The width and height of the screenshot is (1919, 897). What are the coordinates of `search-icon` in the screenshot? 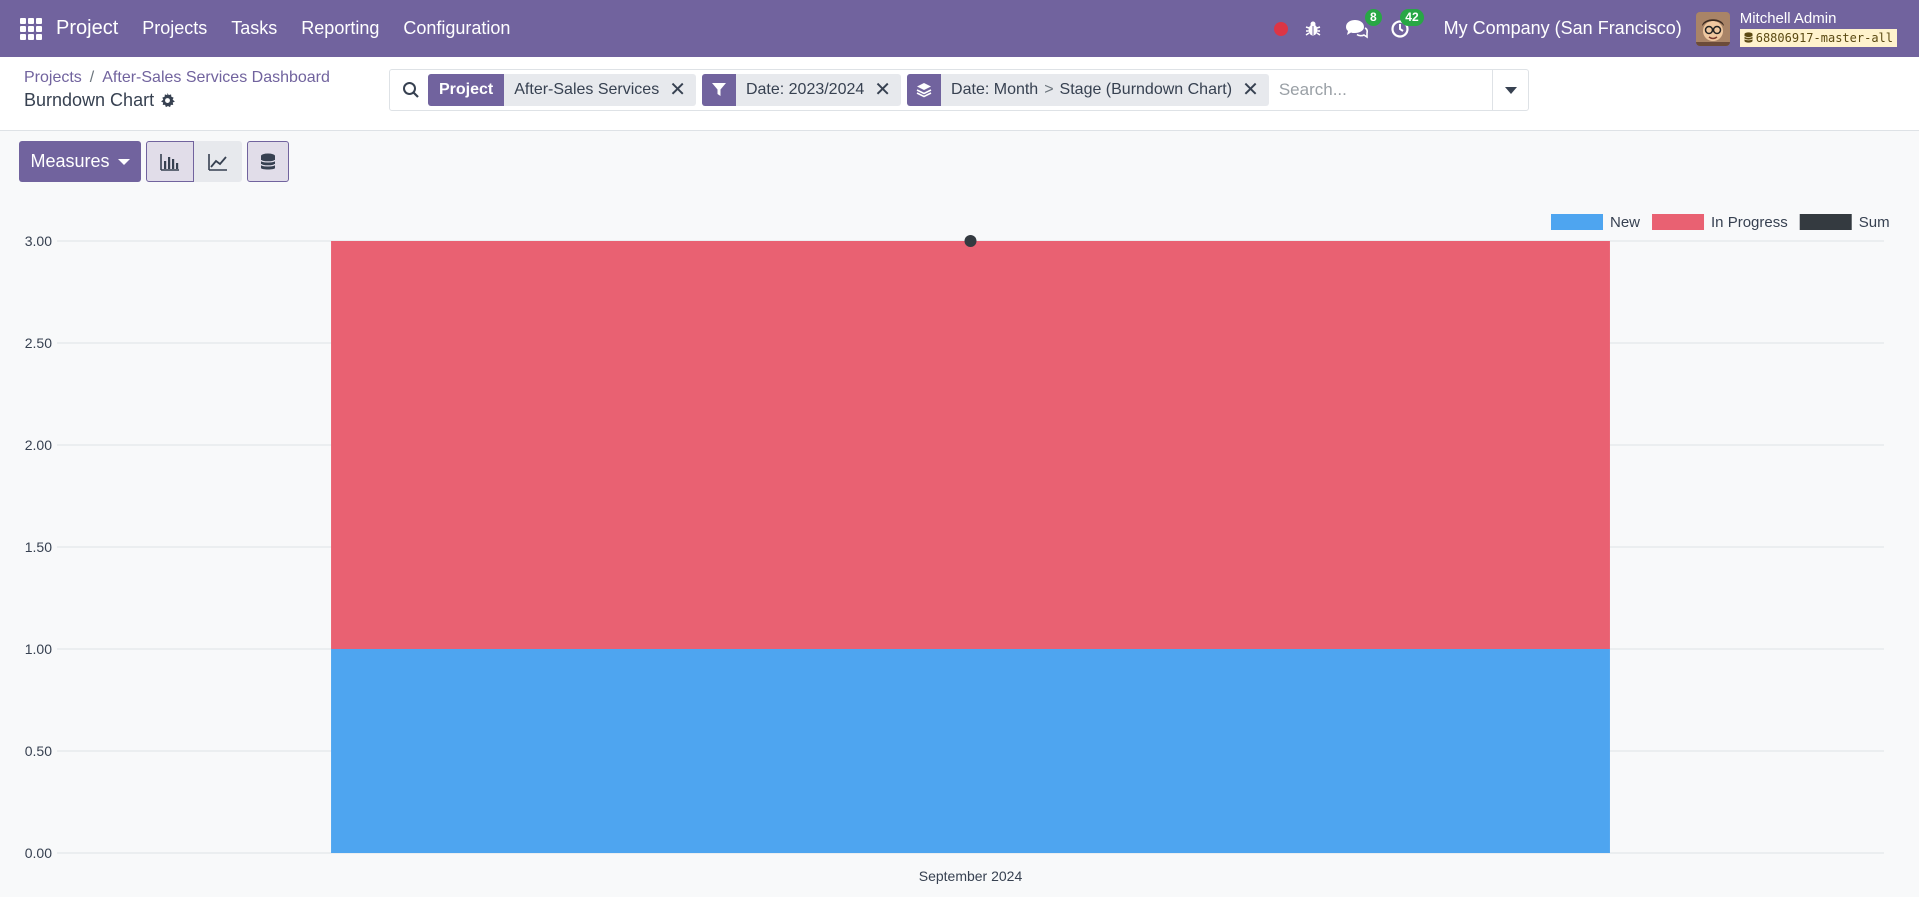 It's located at (411, 90).